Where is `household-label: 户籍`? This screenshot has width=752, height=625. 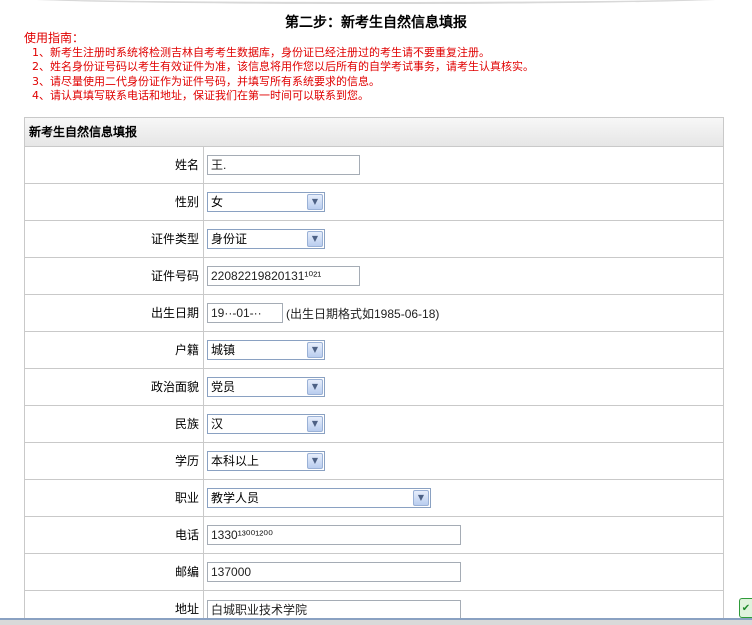 household-label: 户籍 is located at coordinates (114, 350).